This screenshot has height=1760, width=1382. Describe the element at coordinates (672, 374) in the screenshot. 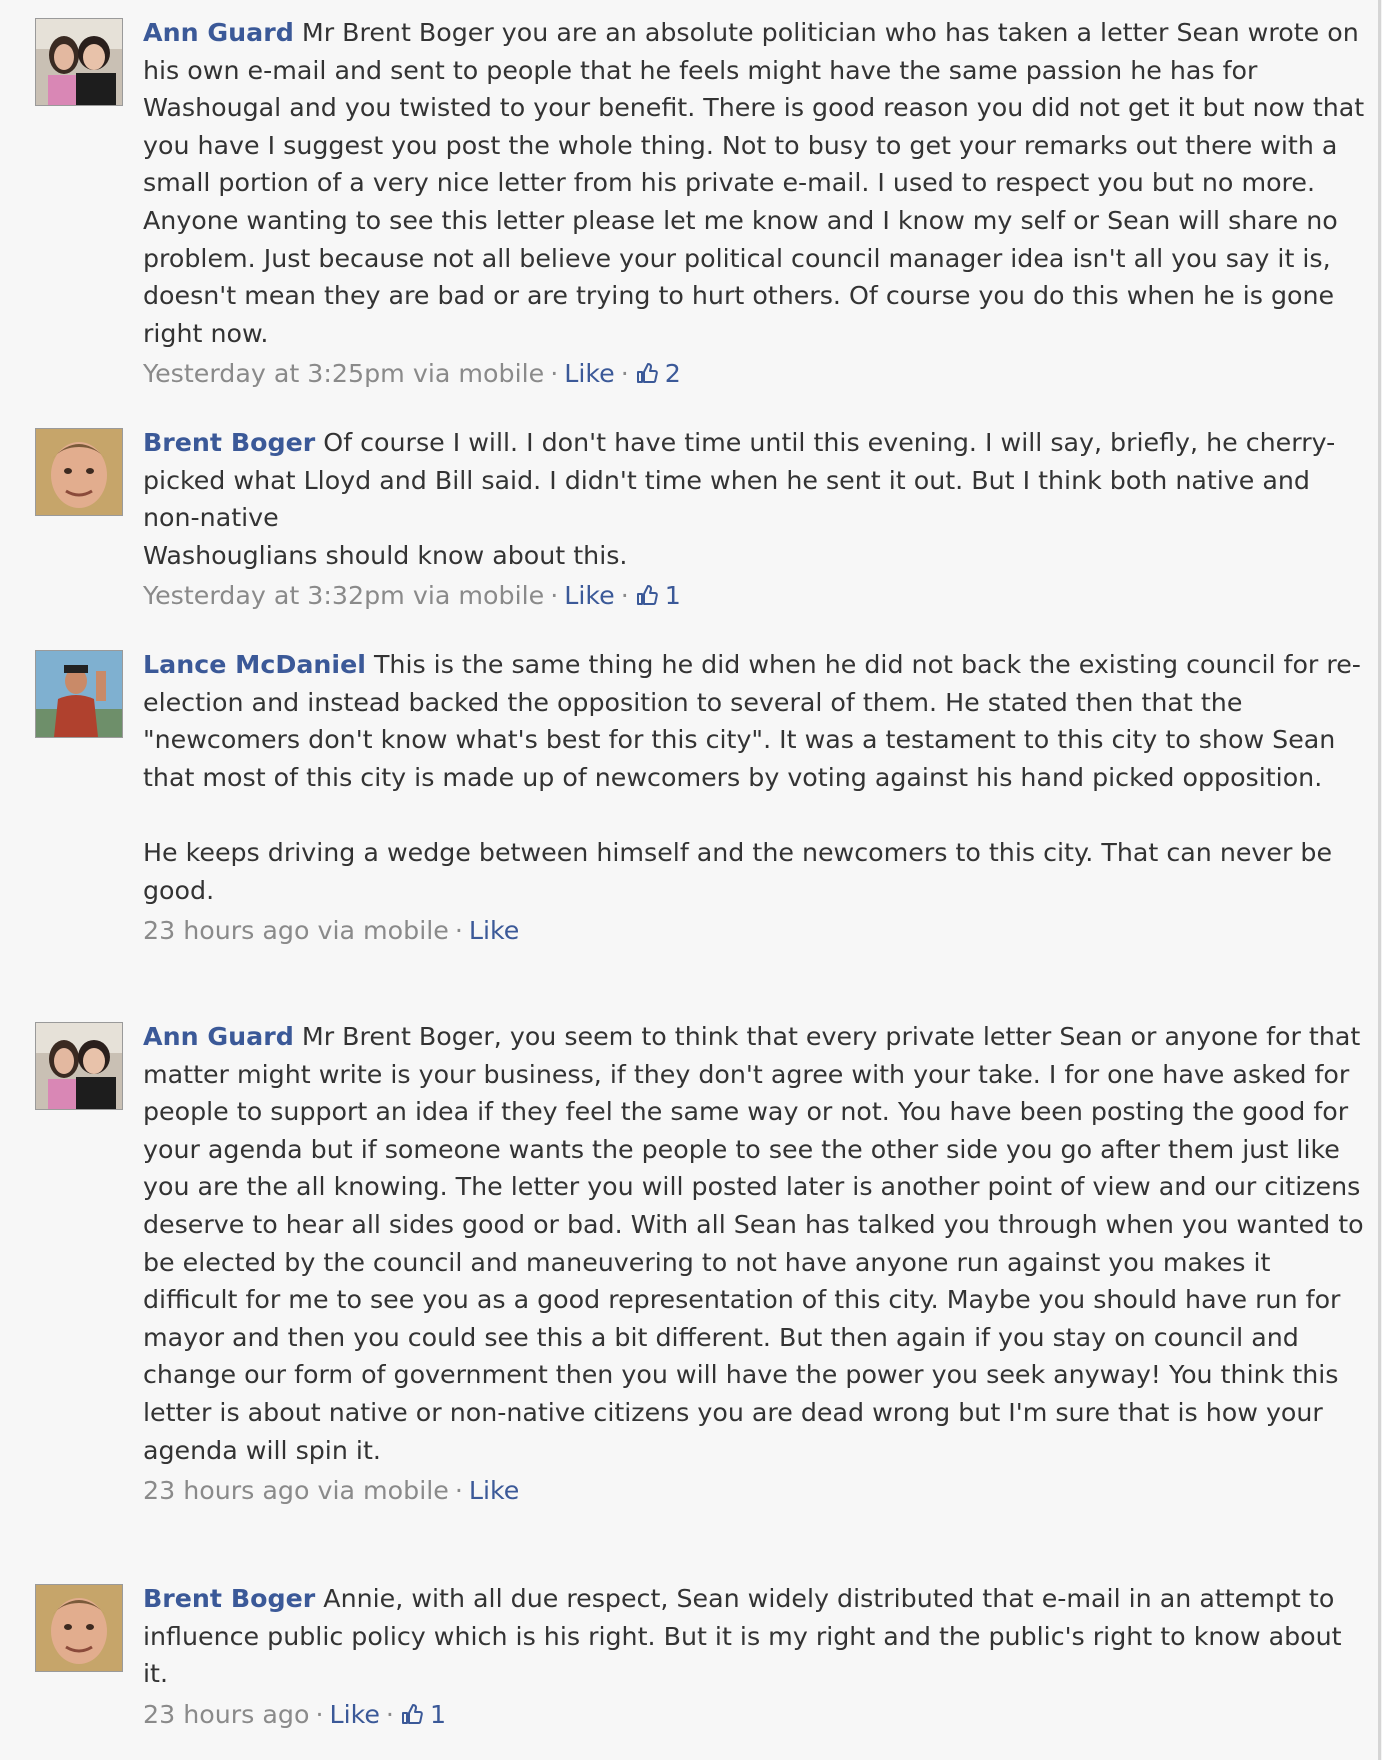

I see `like-count: 2` at that location.